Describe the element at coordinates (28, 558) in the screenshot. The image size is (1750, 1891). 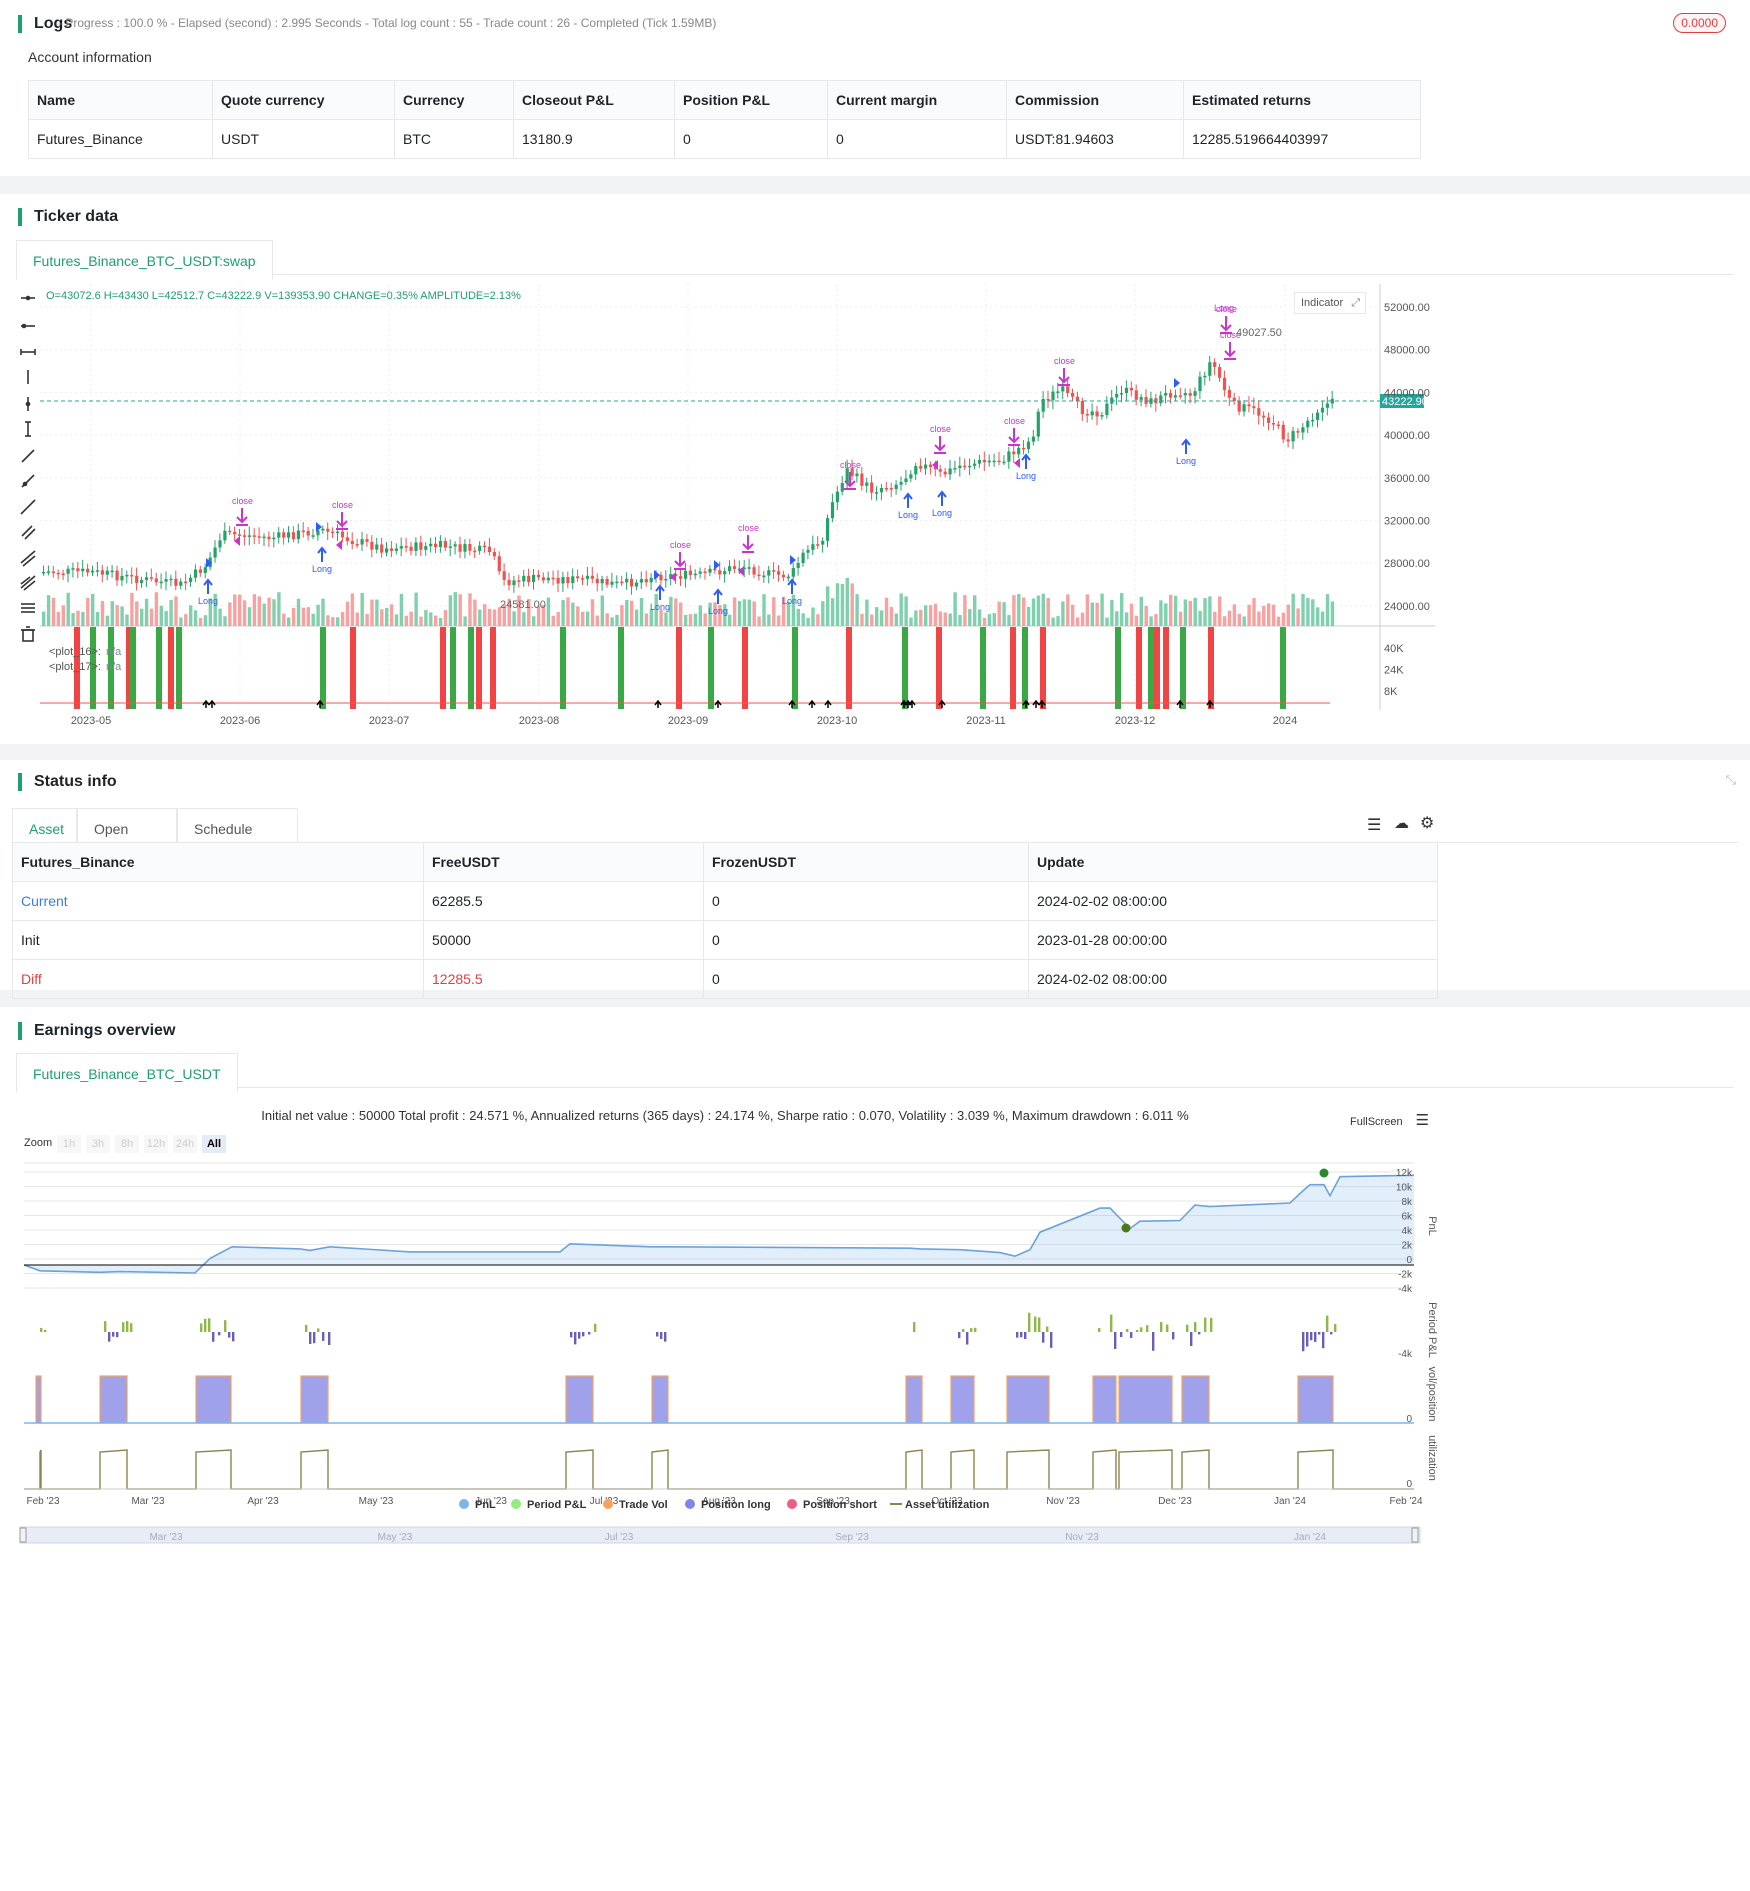
I see `pitchfork-icon` at that location.